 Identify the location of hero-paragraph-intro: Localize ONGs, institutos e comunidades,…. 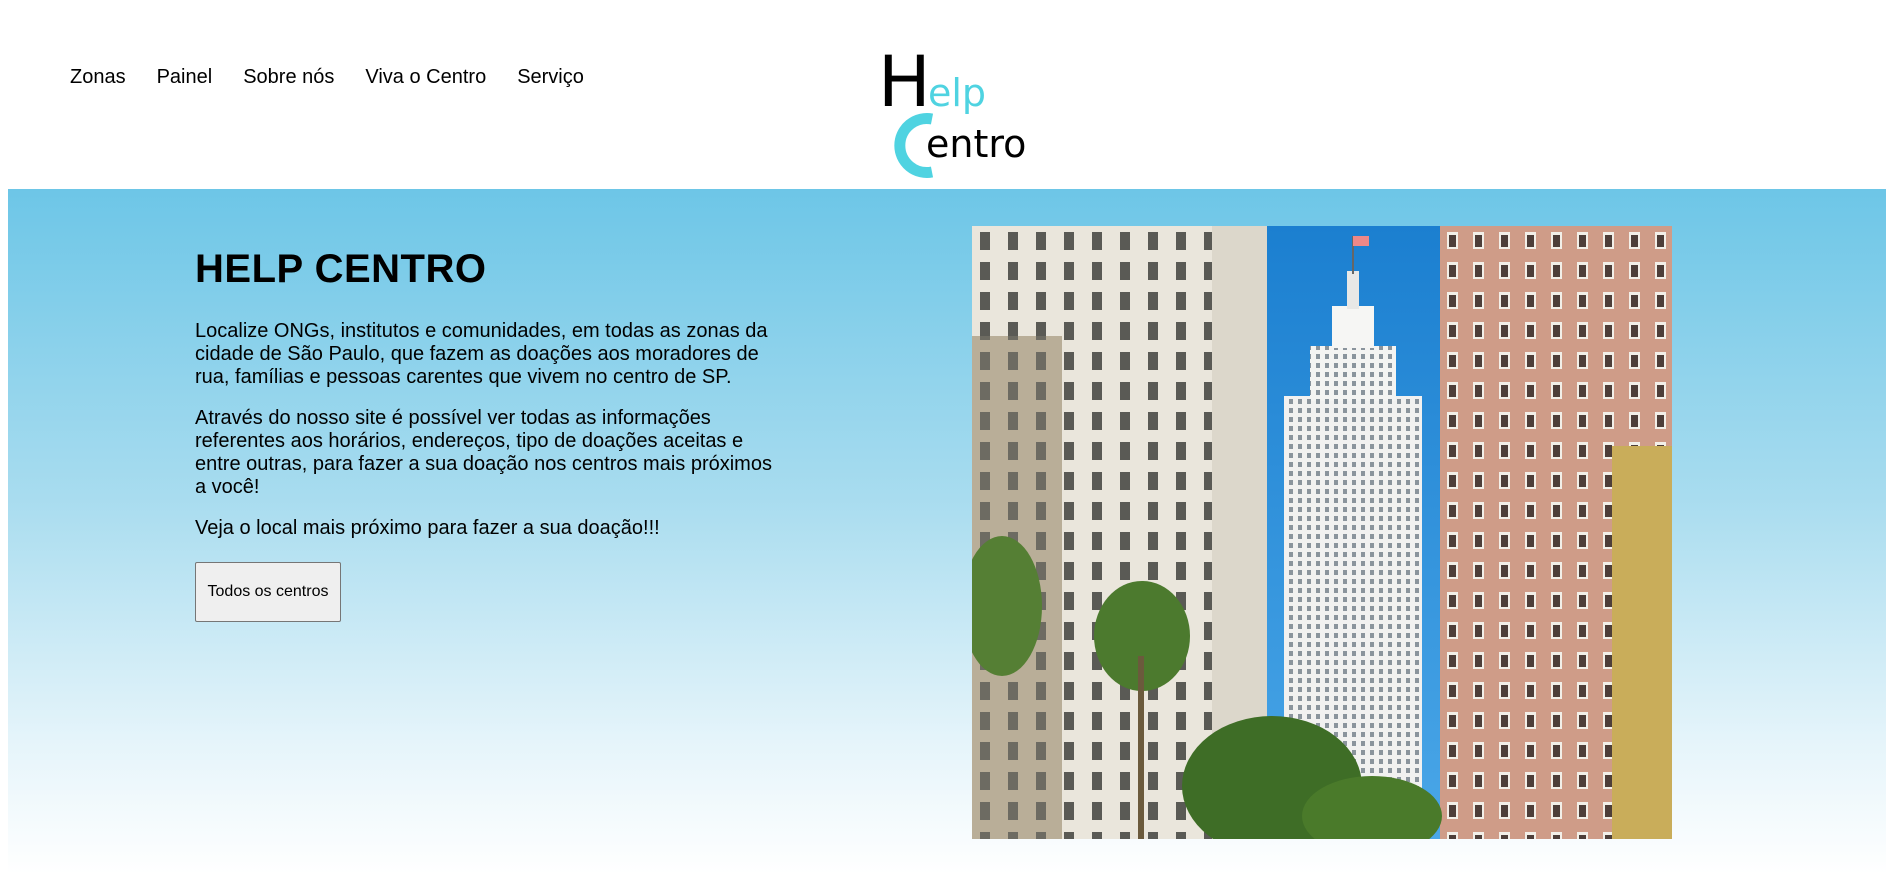
(481, 354).